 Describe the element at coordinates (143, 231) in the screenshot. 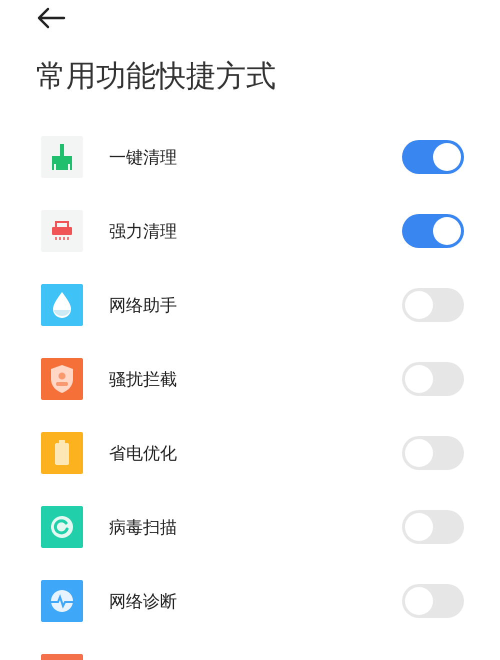

I see `setting-label: 强力清理` at that location.